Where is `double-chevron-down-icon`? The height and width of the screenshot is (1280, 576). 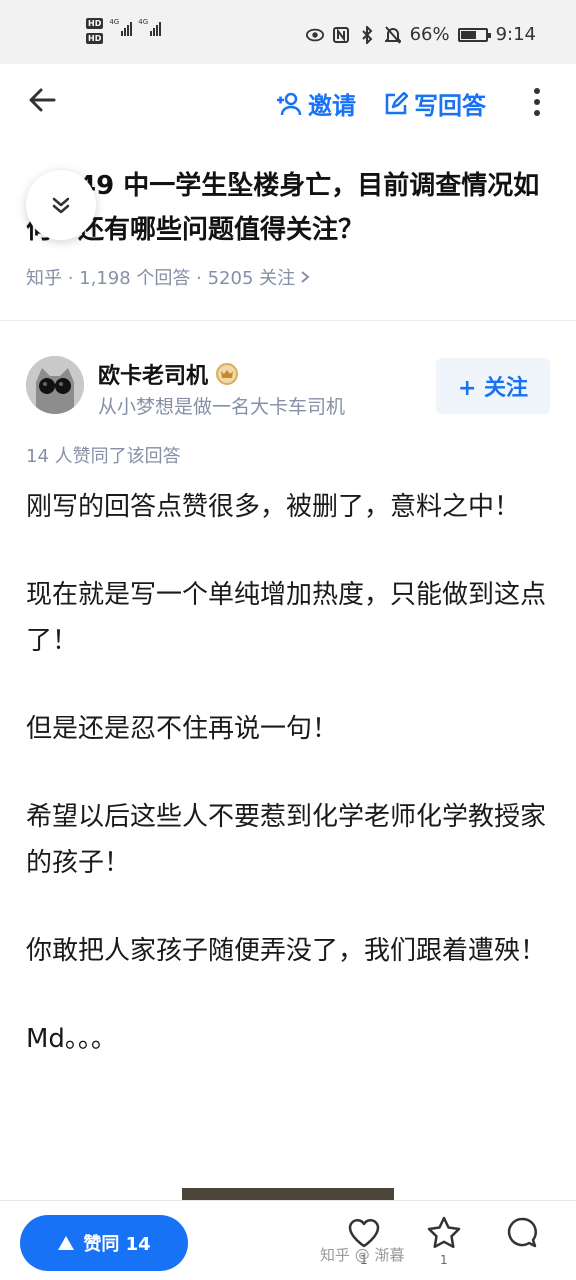
double-chevron-down-icon is located at coordinates (61, 205).